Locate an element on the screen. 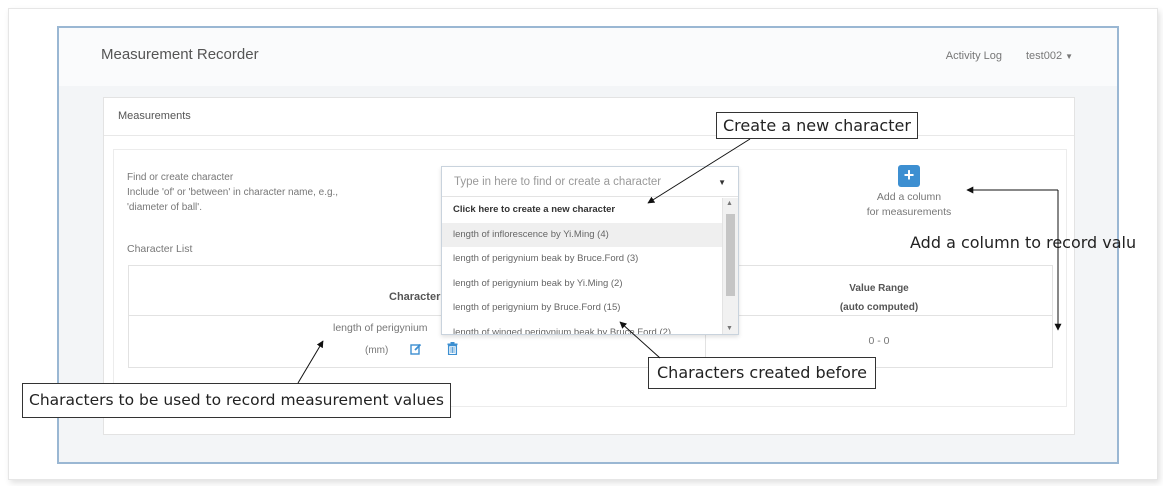 The width and height of the screenshot is (1163, 486). find-label-line: Find or create character is located at coordinates (180, 177).